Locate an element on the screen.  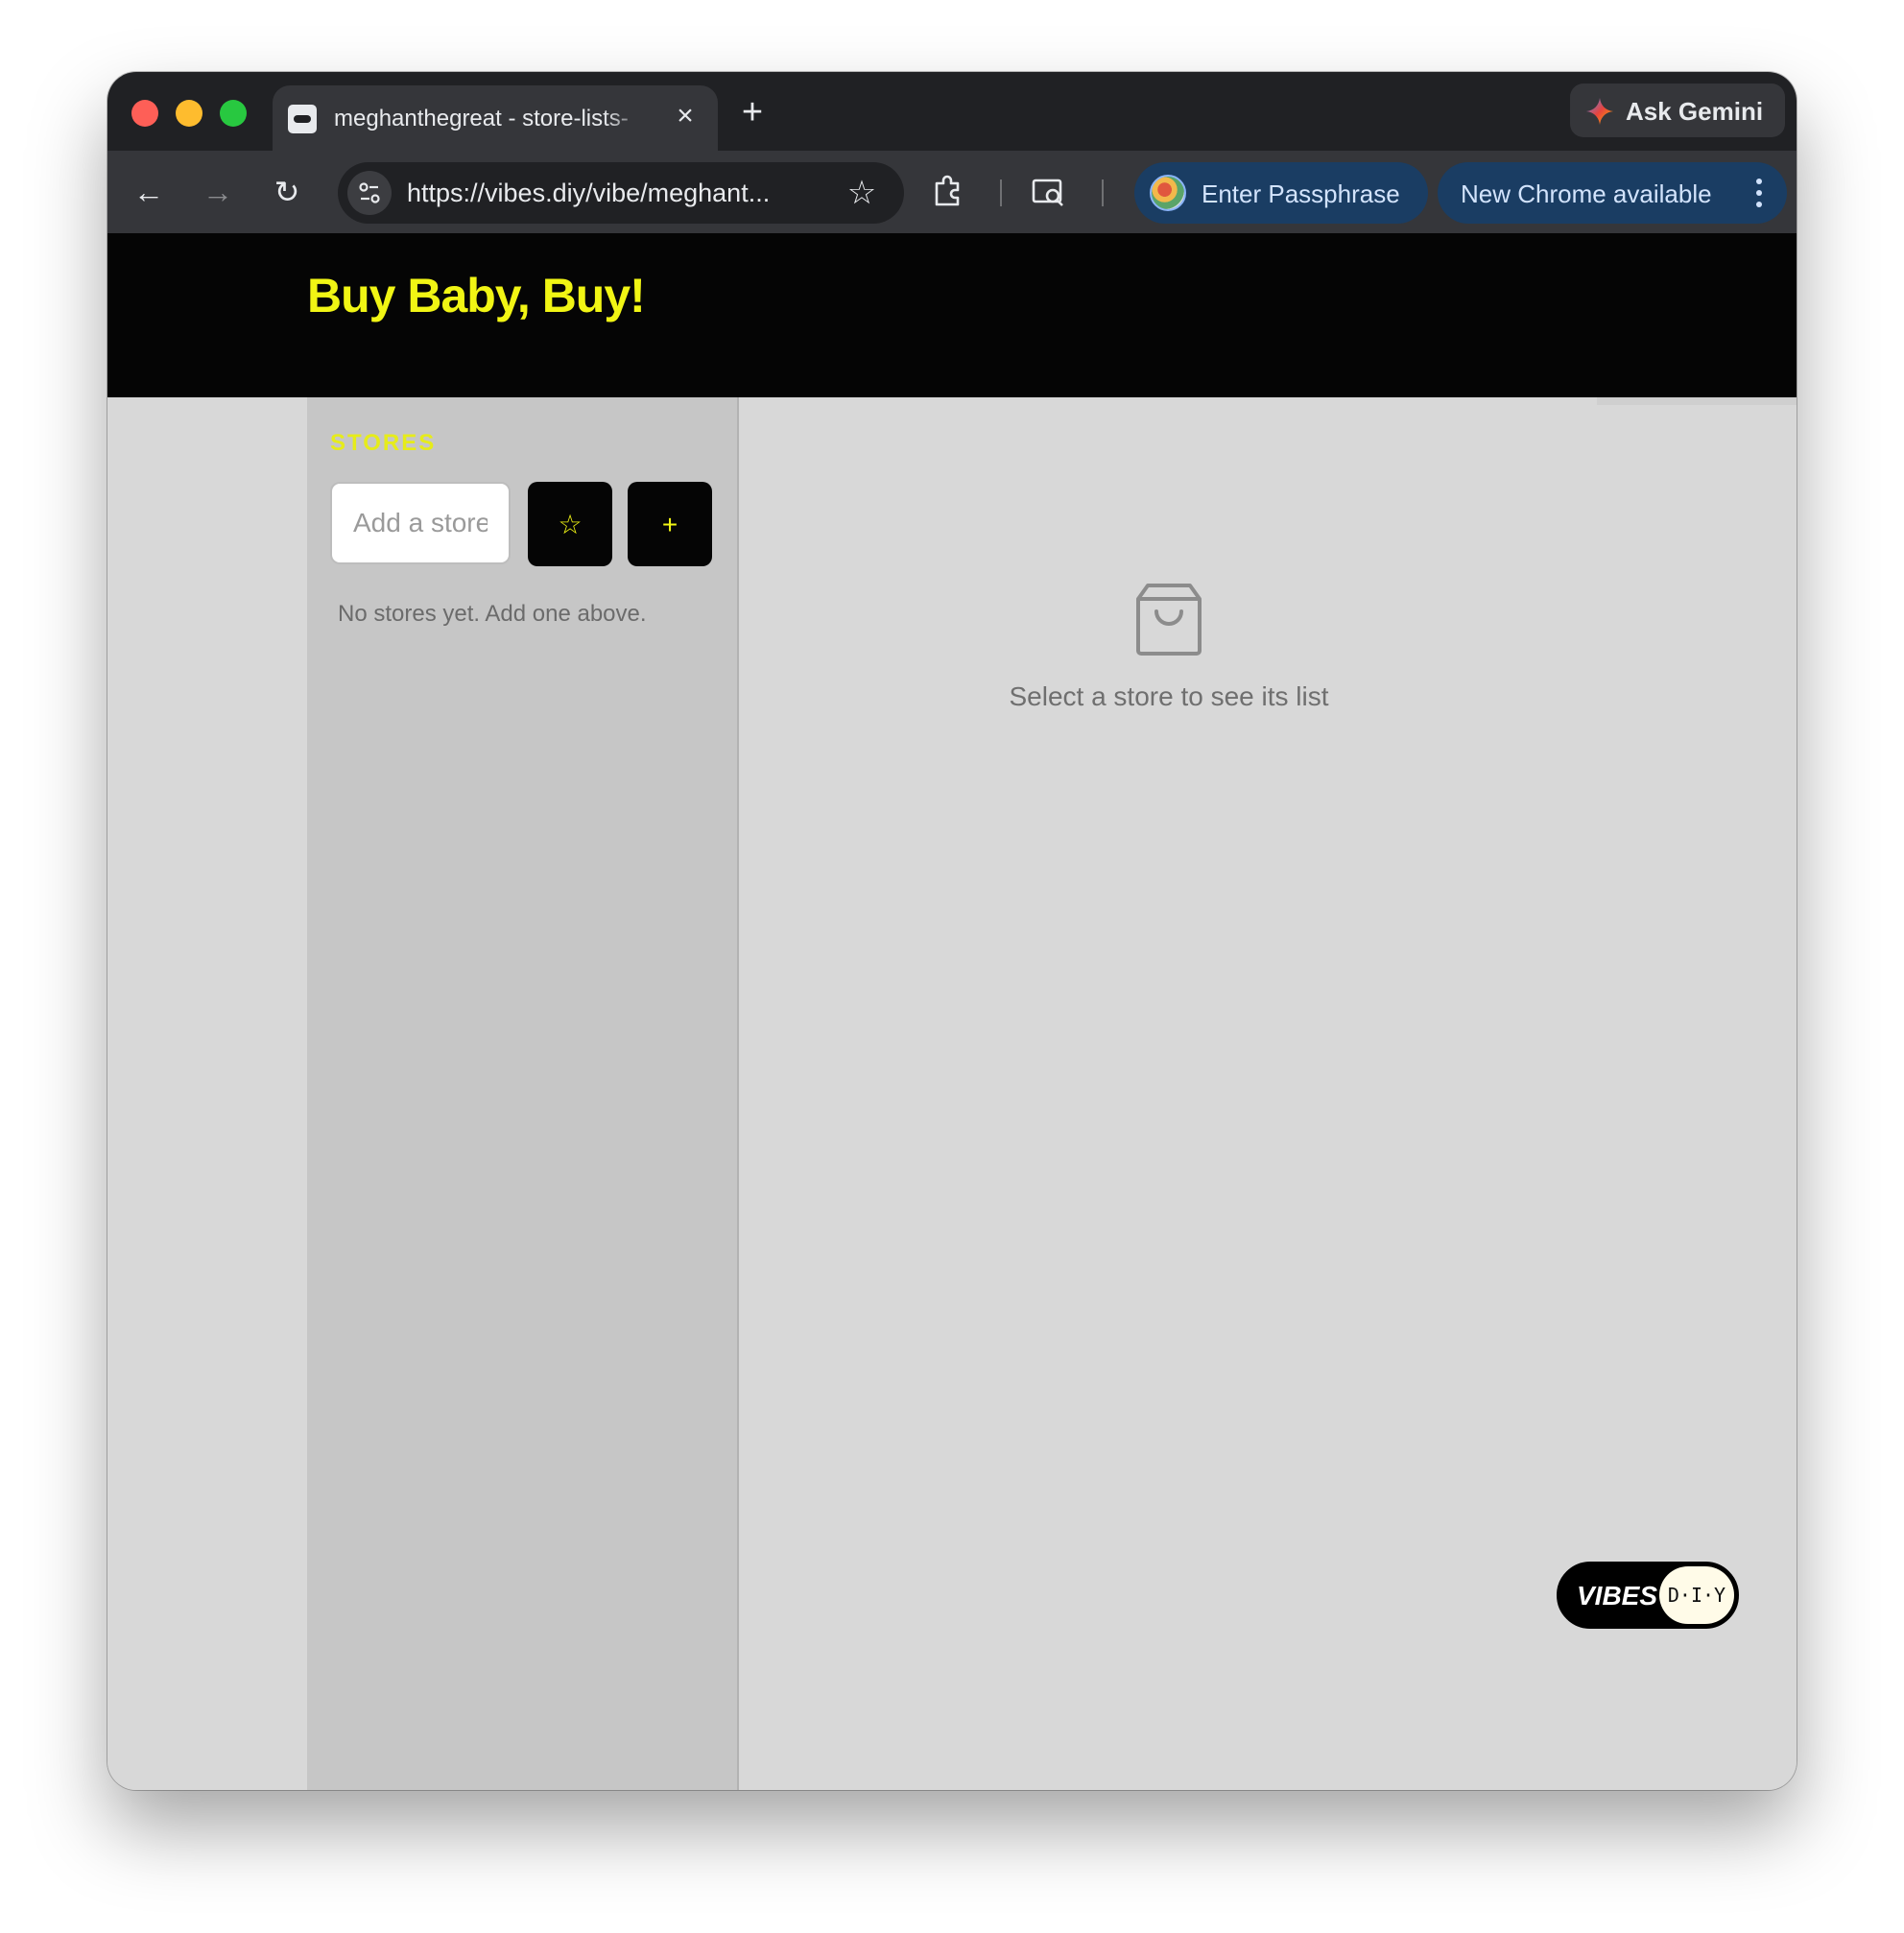
star-icon: ☆ is located at coordinates (862, 193).